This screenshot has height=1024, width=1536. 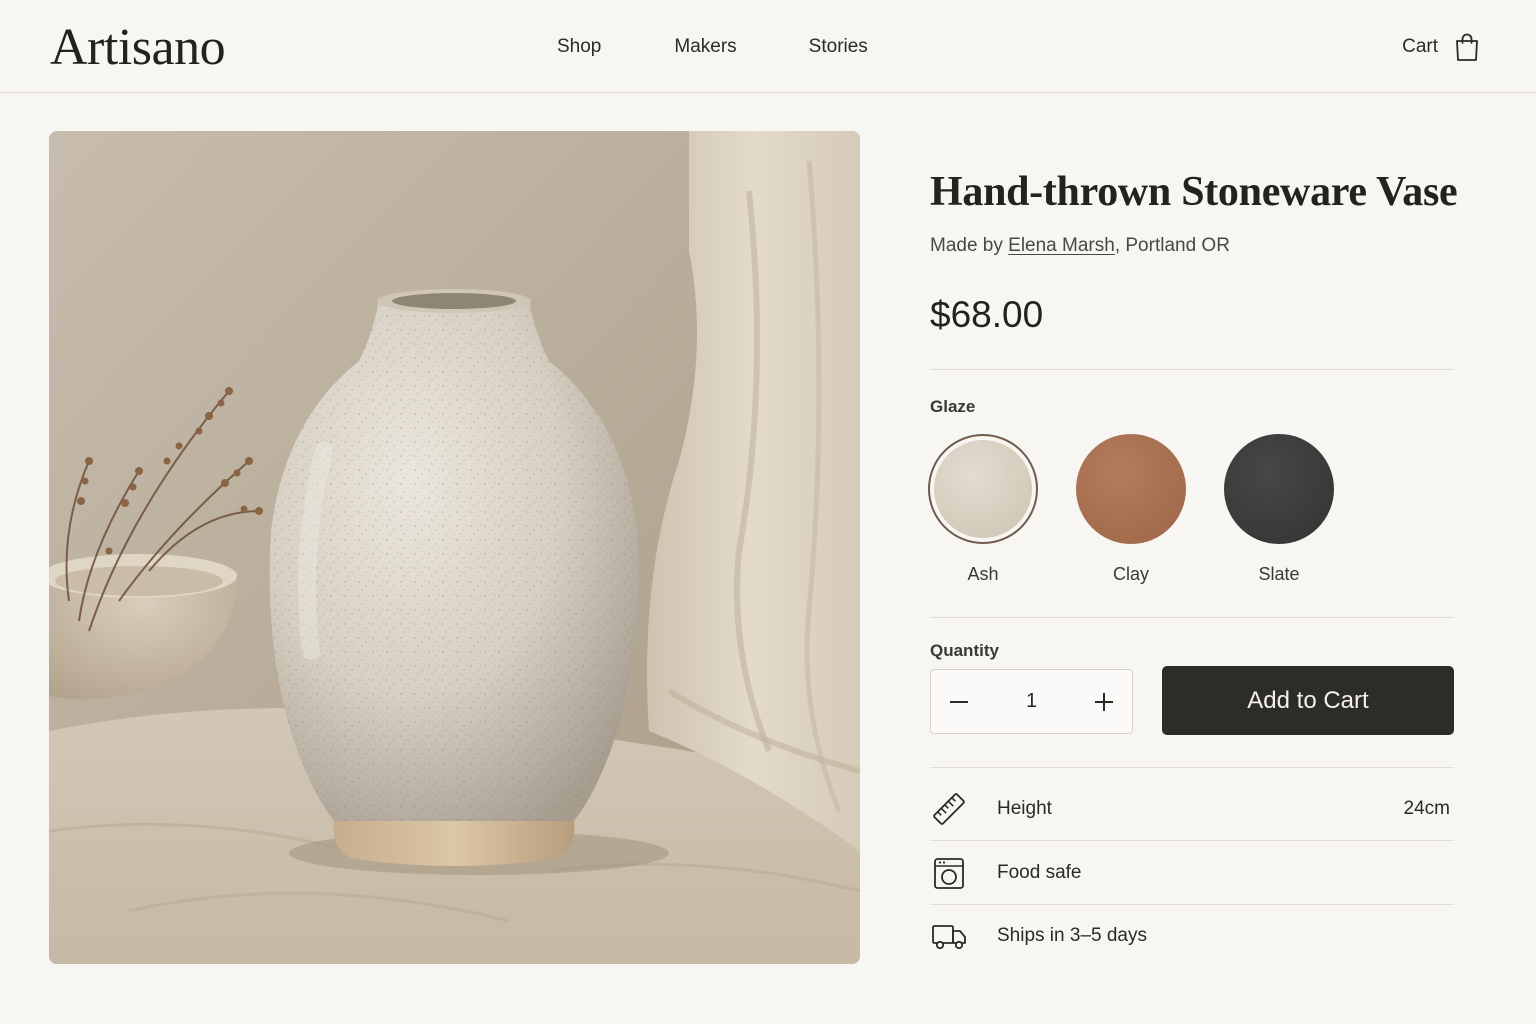 I want to click on site-header: Artisano Shop Makers Stories Cart, so click(x=768, y=46).